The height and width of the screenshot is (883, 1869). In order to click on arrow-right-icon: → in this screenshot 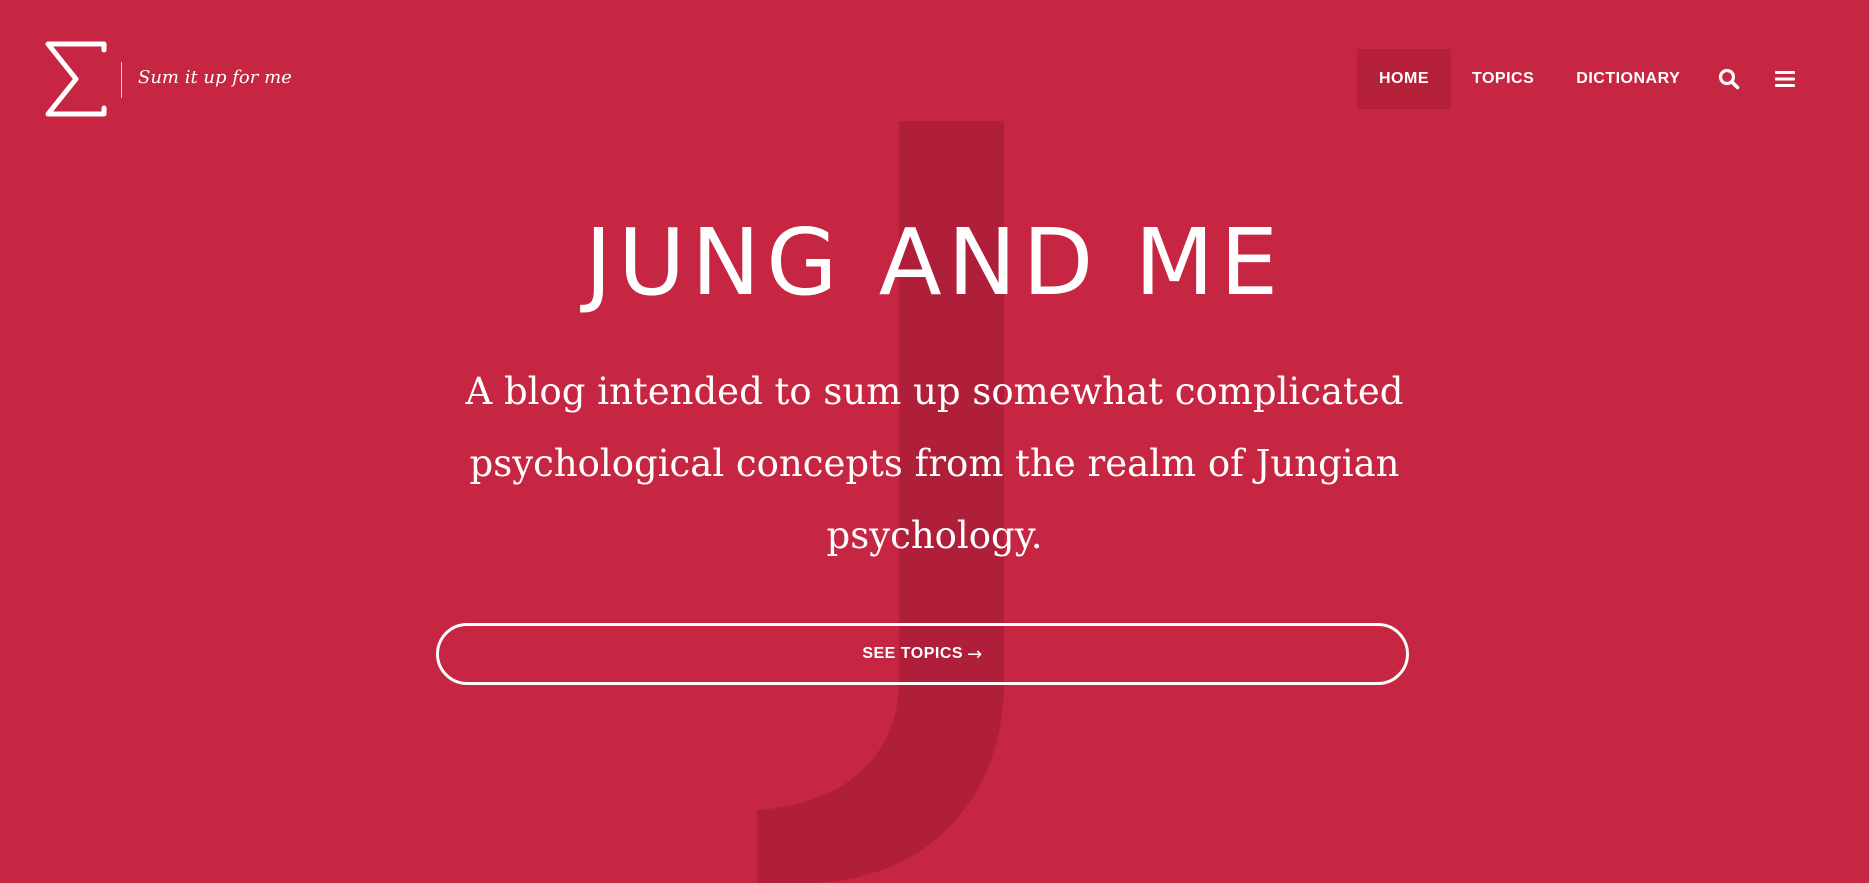, I will do `click(975, 654)`.